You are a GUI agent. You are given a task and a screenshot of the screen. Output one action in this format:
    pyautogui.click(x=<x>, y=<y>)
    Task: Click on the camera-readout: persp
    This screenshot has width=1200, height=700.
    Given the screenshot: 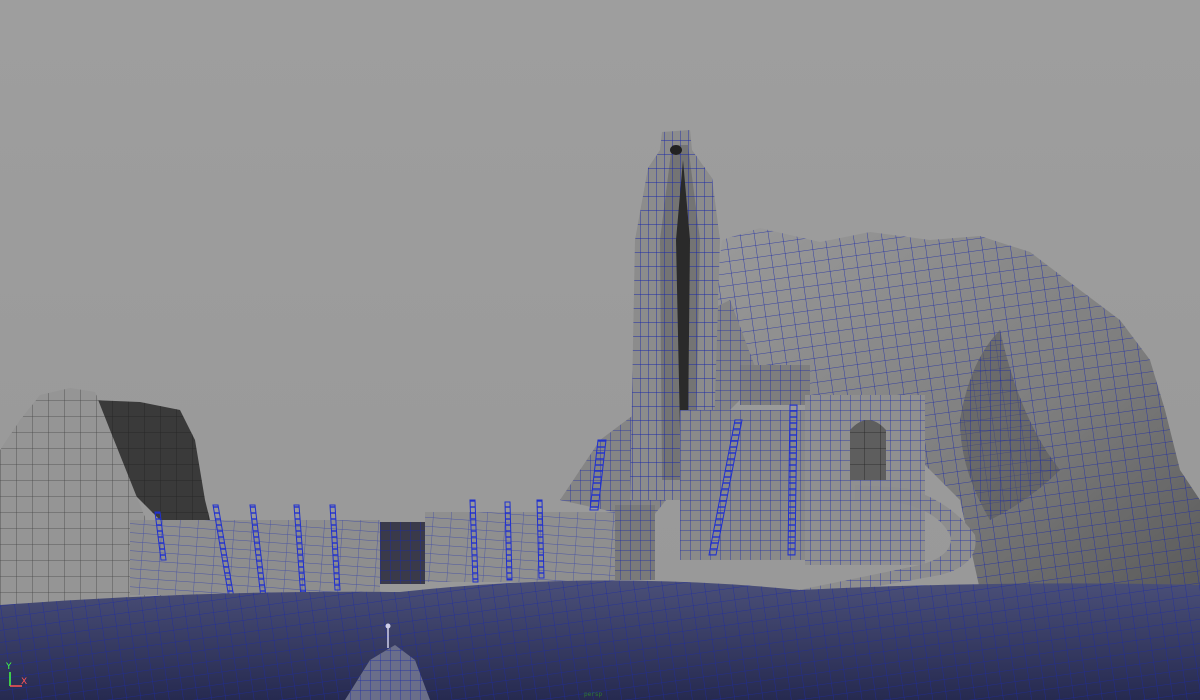 What is the action you would take?
    pyautogui.click(x=593, y=694)
    